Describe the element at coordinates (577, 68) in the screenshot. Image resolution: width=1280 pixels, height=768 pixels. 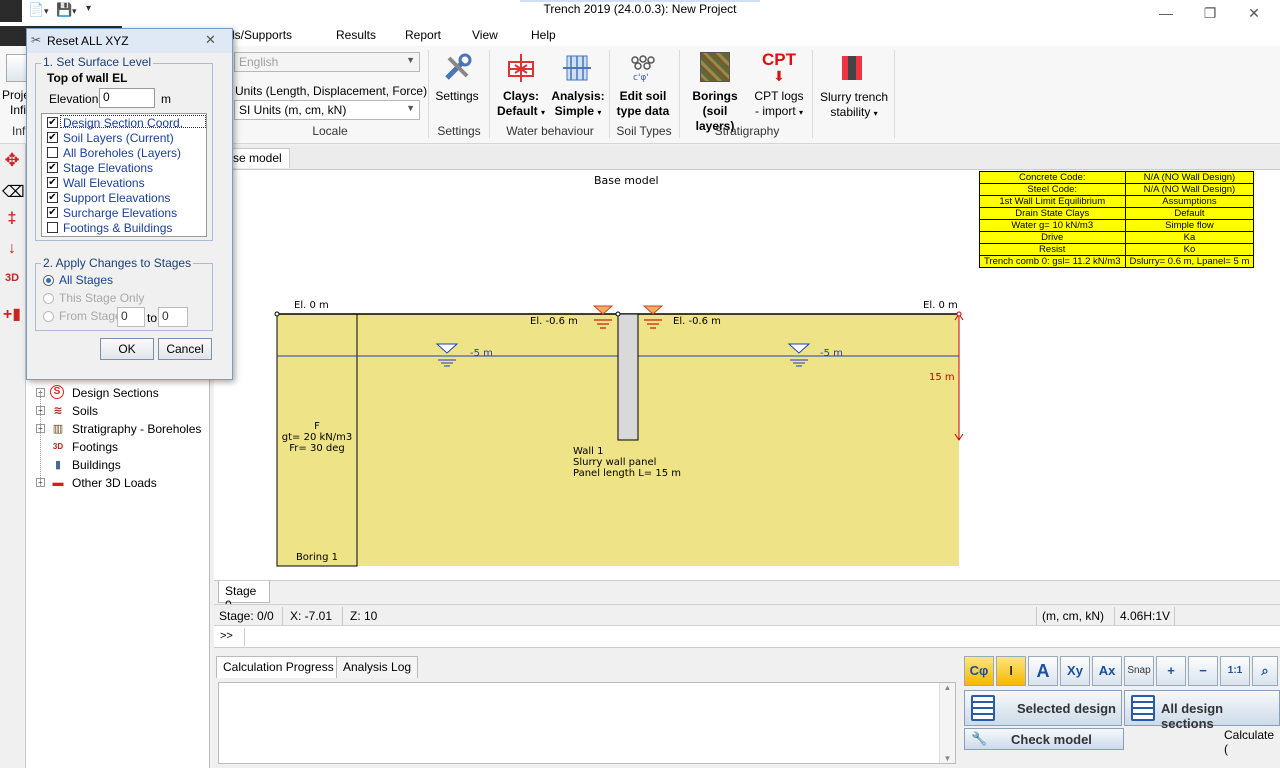
I see `analysis-icon` at that location.